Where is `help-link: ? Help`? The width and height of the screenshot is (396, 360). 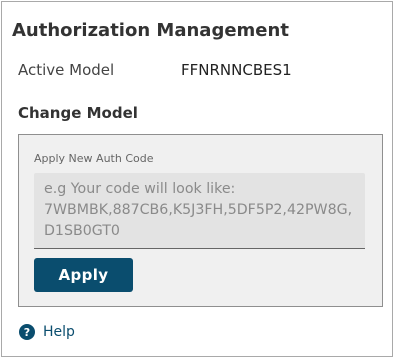
help-link: ? Help is located at coordinates (47, 332).